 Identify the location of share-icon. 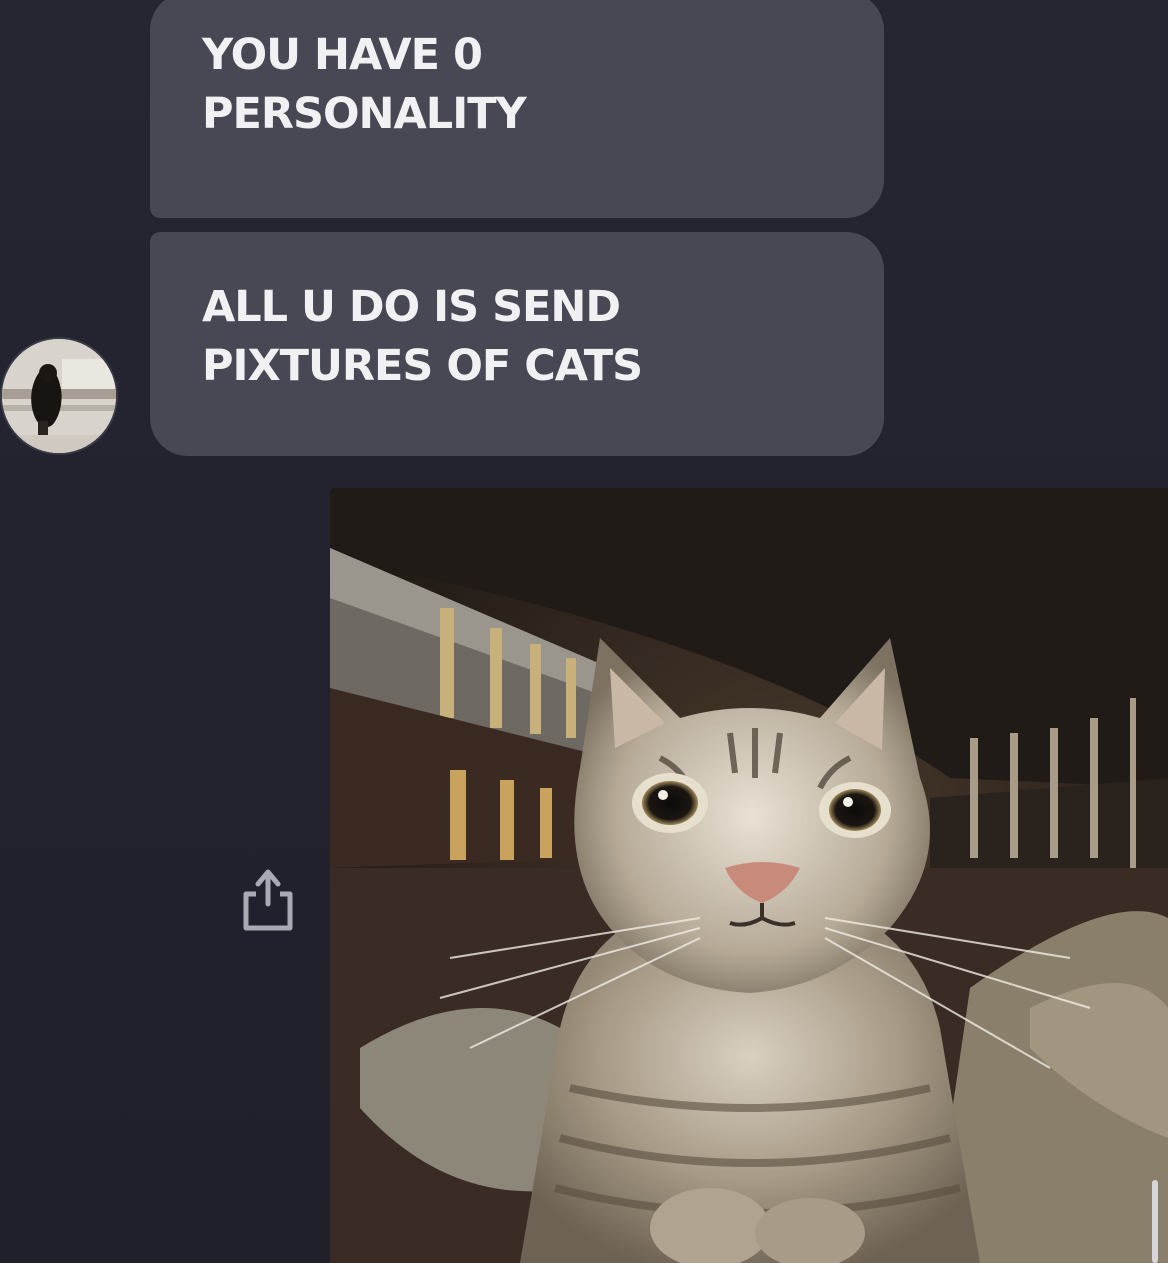
(268, 900).